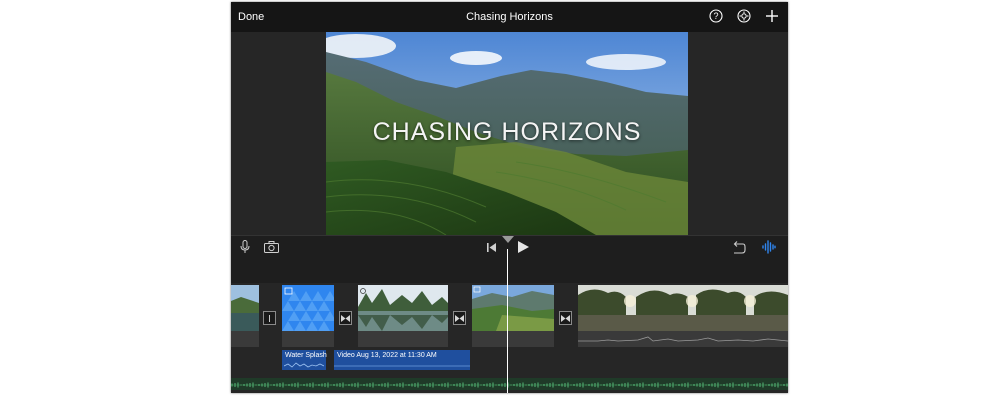 The image size is (1000, 400). Describe the element at coordinates (744, 16) in the screenshot. I see `settings-icon` at that location.